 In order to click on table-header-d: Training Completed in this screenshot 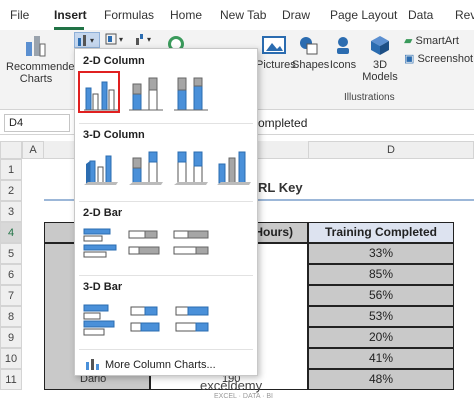, I will do `click(381, 232)`.